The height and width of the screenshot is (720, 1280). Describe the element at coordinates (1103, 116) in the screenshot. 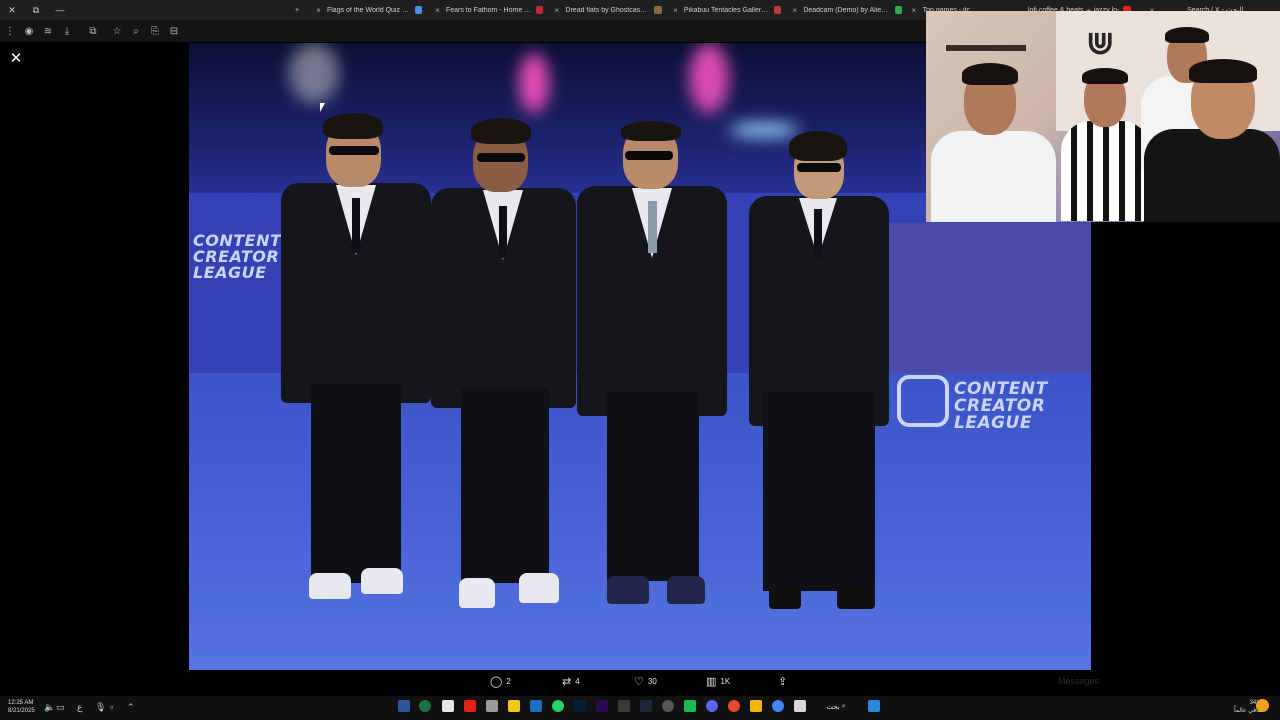

I see `webcam-overlay: ⋓` at that location.